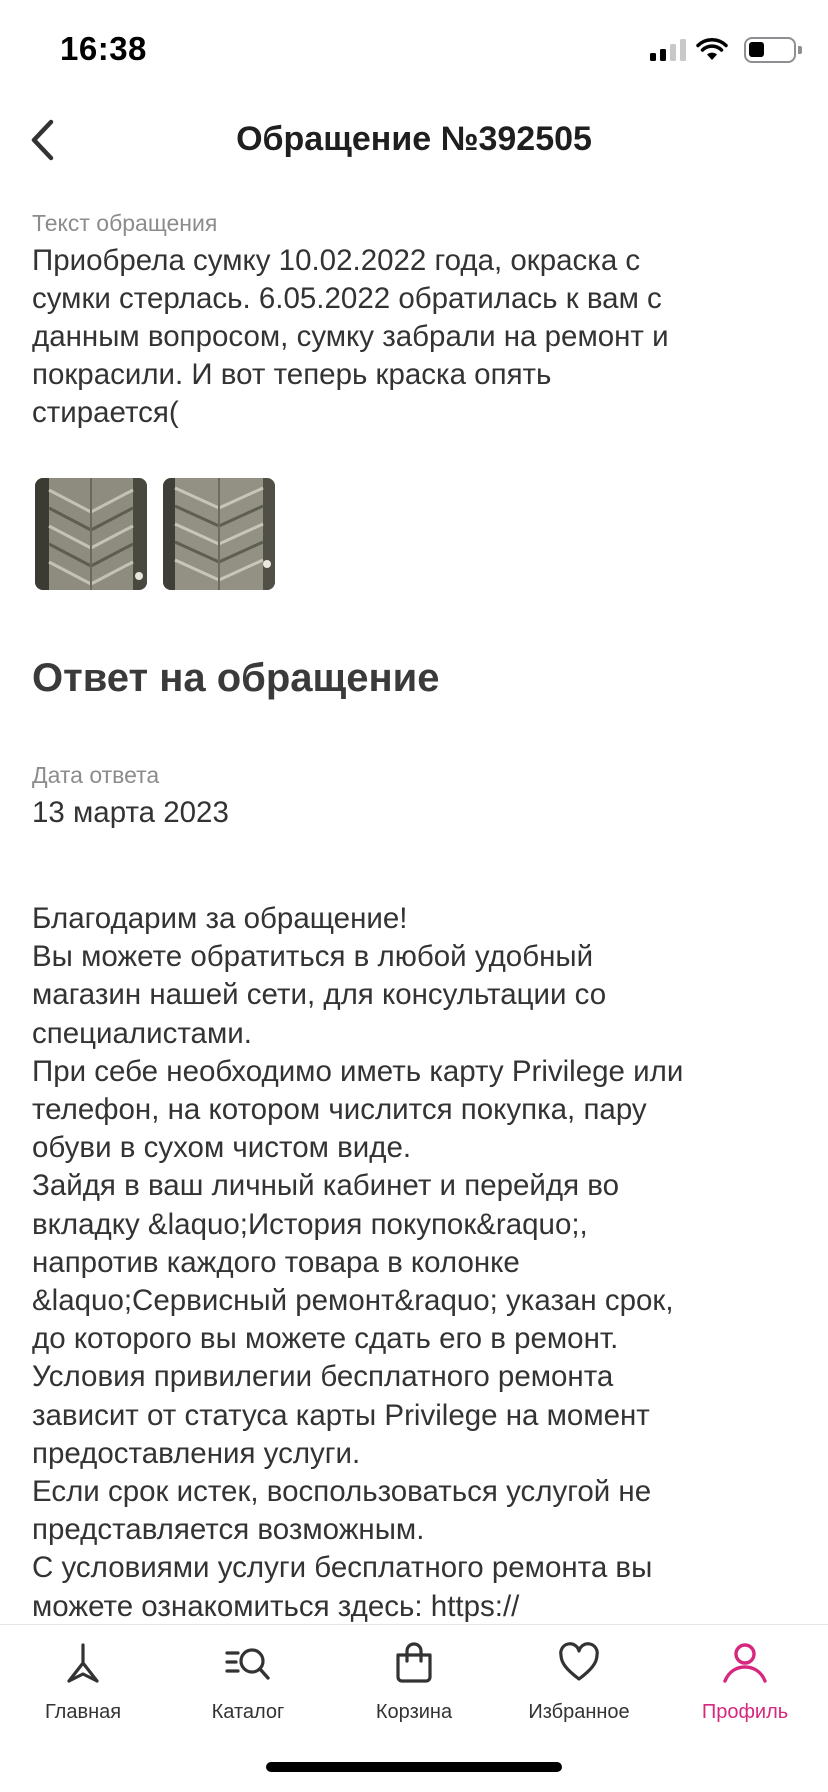 The height and width of the screenshot is (1792, 828). Describe the element at coordinates (745, 1663) in the screenshot. I see `profile-icon` at that location.